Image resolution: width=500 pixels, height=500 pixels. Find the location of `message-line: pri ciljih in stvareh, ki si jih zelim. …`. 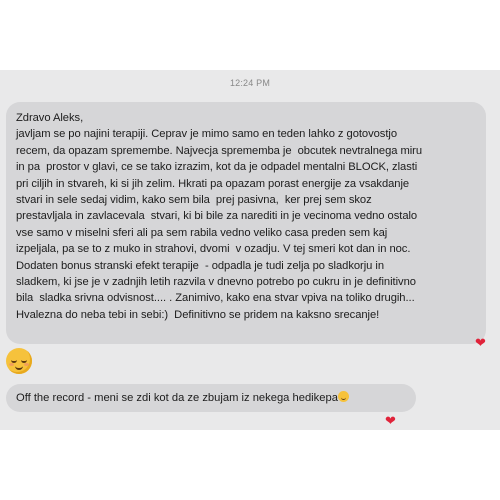

message-line: pri ciljih in stvareh, ki si jih zelim. … is located at coordinates (213, 183).